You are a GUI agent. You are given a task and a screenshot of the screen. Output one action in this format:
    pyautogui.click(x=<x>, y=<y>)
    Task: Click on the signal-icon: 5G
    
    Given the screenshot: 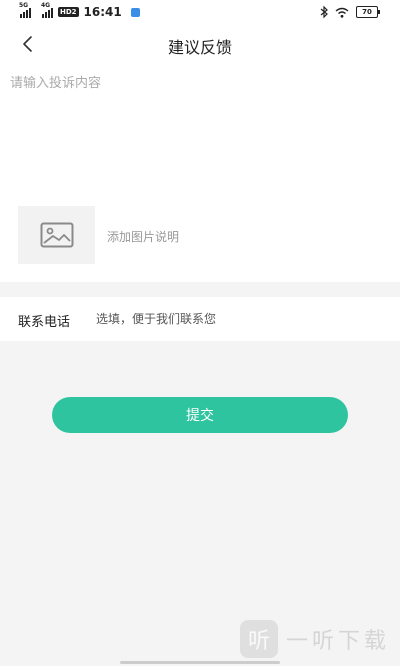 What is the action you would take?
    pyautogui.click(x=25, y=10)
    